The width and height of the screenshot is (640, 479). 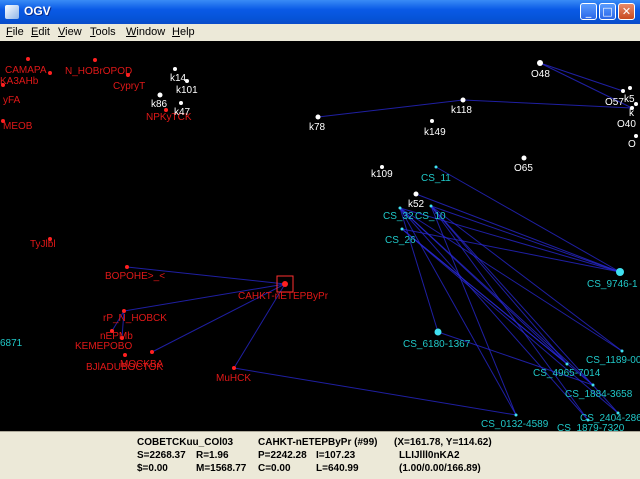 What do you see at coordinates (515, 422) in the screenshot?
I see `graph-node: CS_0132-4589` at bounding box center [515, 422].